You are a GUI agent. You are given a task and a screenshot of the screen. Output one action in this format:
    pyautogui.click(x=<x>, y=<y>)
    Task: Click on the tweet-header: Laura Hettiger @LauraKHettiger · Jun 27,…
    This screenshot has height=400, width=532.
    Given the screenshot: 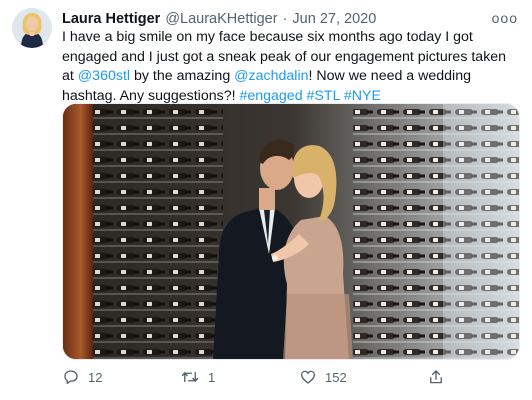 What is the action you would take?
    pyautogui.click(x=291, y=19)
    